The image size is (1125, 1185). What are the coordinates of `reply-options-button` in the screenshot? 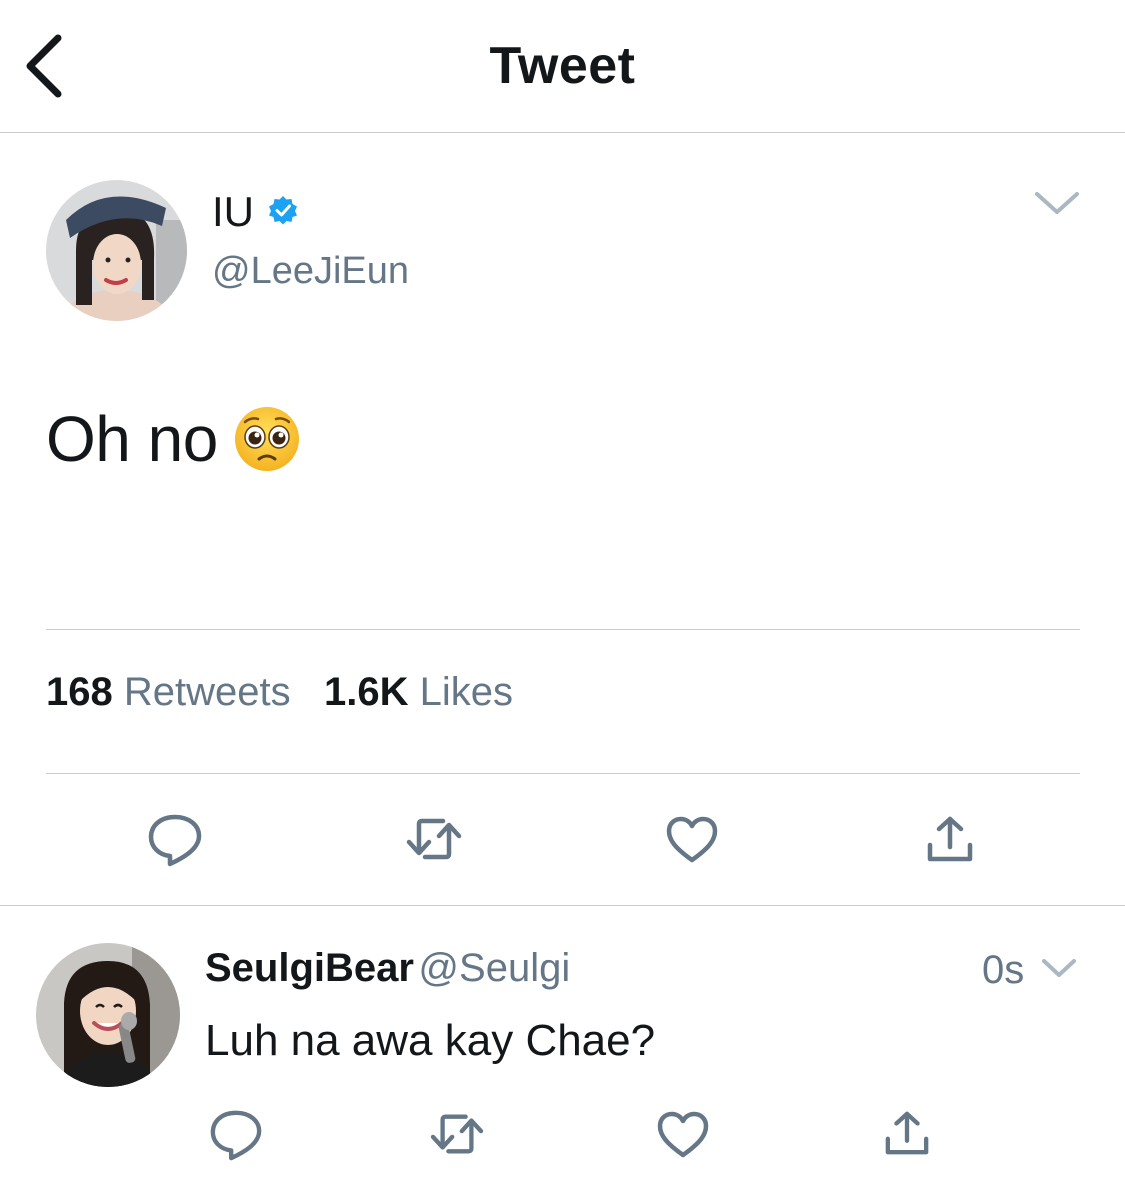 It's located at (1059, 968).